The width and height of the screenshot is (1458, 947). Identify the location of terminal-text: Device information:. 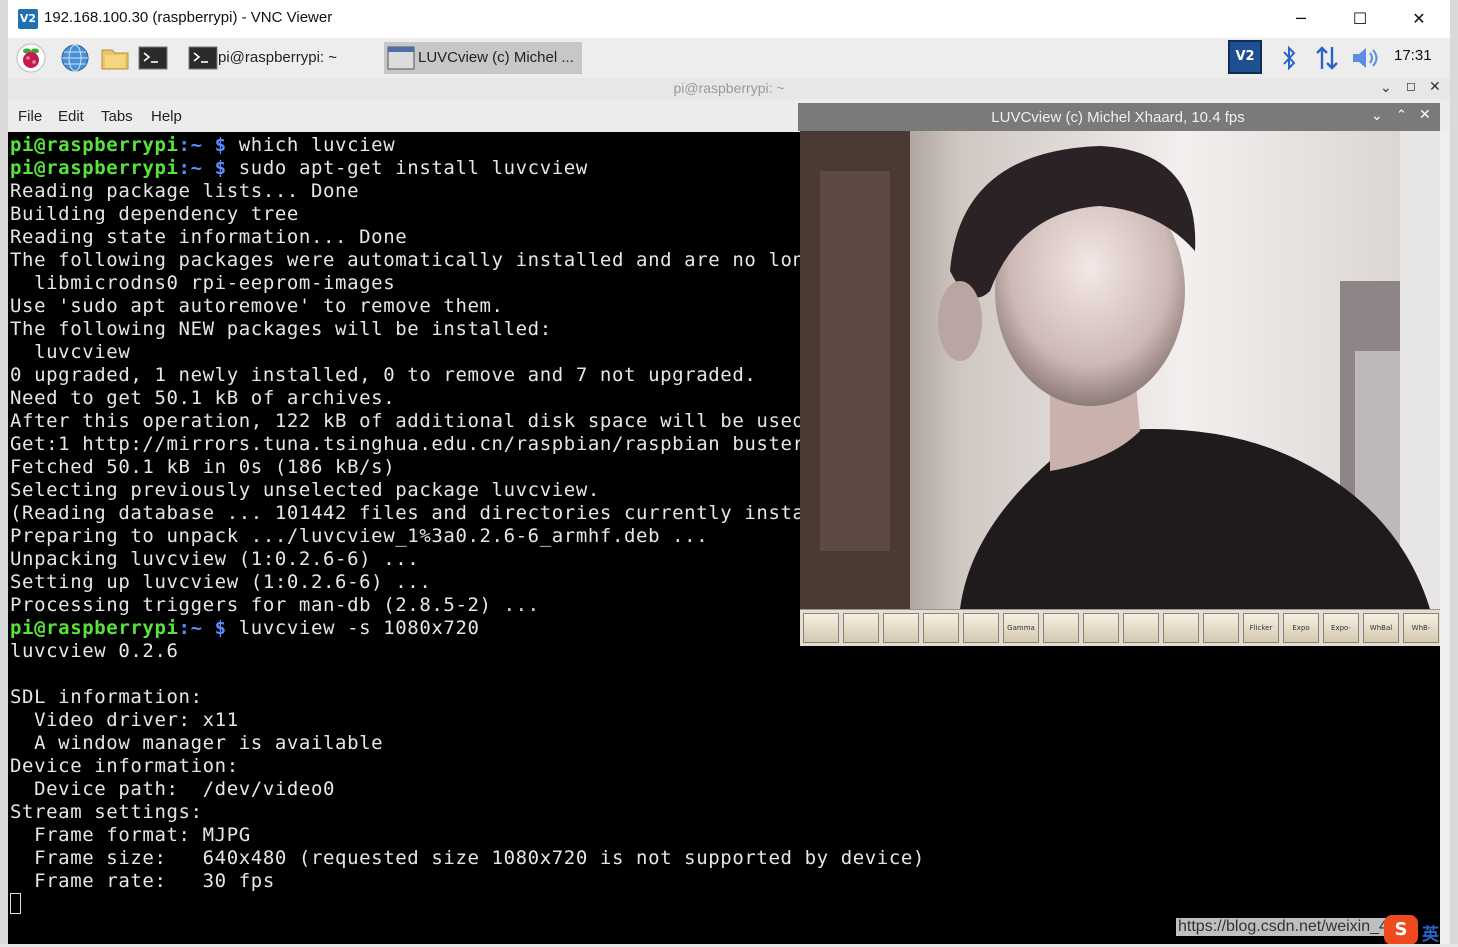
(124, 766).